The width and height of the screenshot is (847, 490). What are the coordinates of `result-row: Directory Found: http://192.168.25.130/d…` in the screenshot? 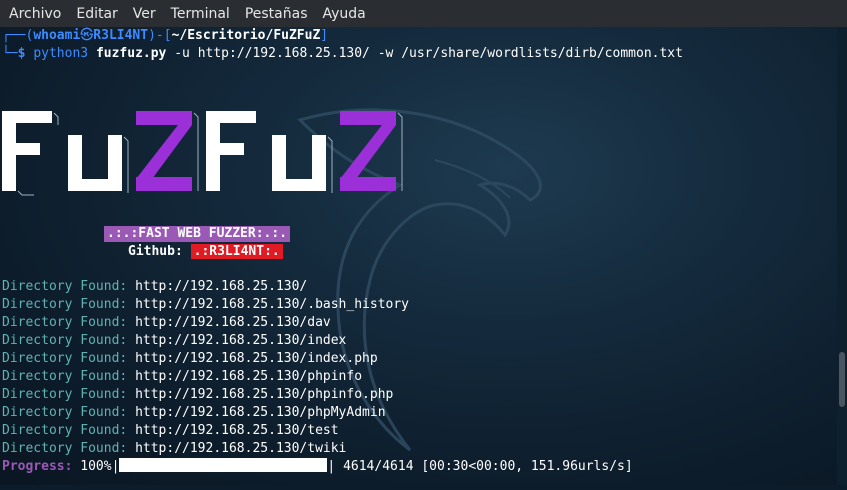 It's located at (166, 323).